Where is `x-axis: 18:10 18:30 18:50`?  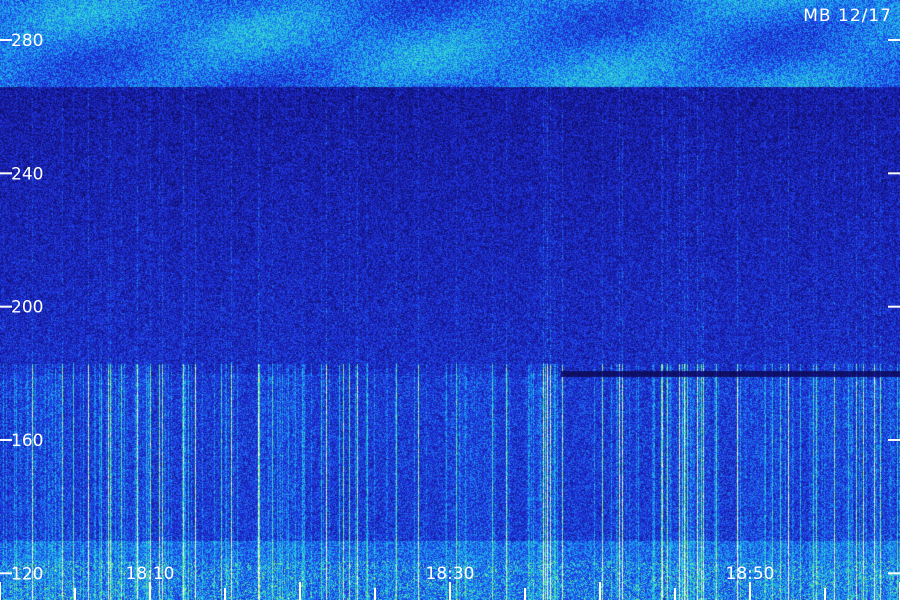
x-axis: 18:10 18:30 18:50 is located at coordinates (450, 582).